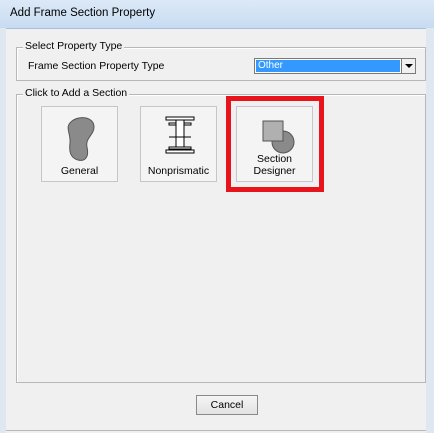 The height and width of the screenshot is (433, 434). What do you see at coordinates (79, 171) in the screenshot?
I see `general-label: General` at bounding box center [79, 171].